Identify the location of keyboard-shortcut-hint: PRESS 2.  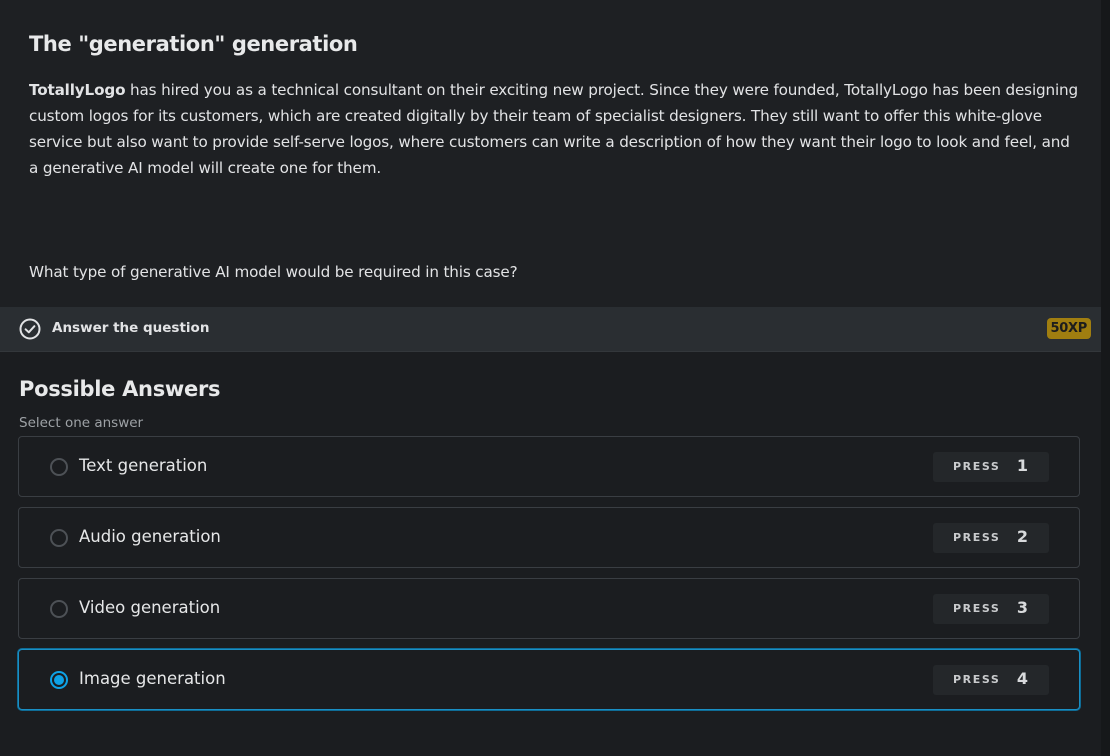
(991, 538).